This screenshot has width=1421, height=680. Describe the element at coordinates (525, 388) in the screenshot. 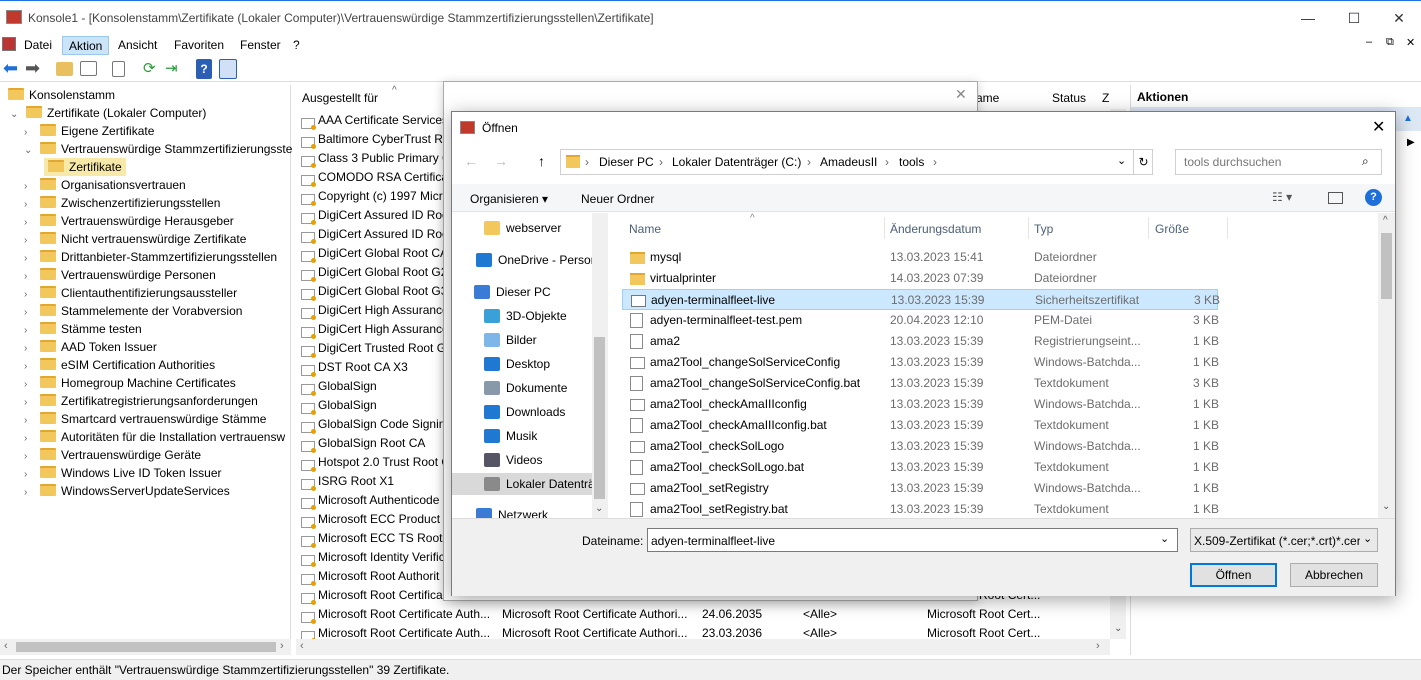

I see `nav-item: Dokumente` at that location.